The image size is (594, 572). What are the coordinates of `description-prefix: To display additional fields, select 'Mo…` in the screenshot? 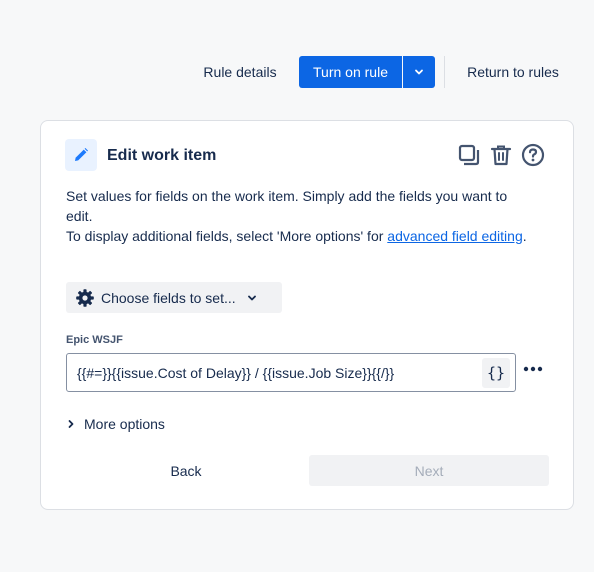 It's located at (227, 236).